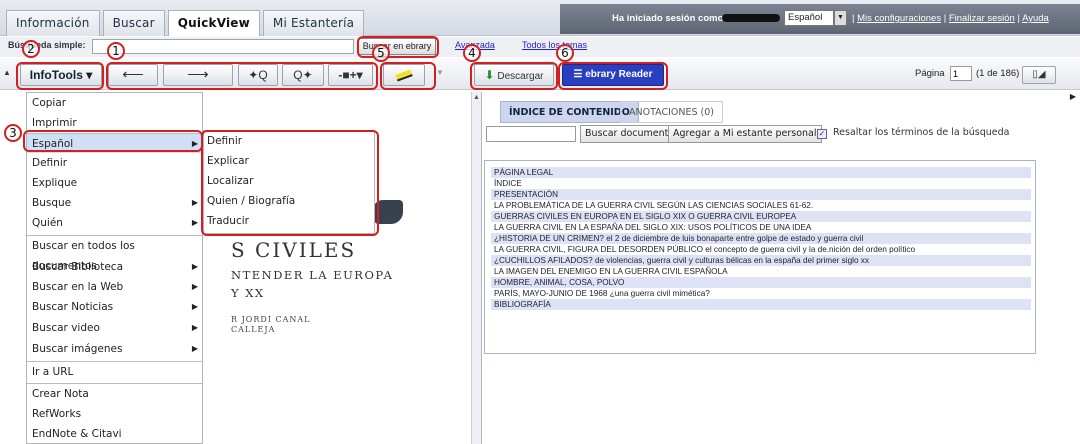 This screenshot has height=444, width=1080. What do you see at coordinates (53, 23) in the screenshot?
I see `tab-informacion: Información` at bounding box center [53, 23].